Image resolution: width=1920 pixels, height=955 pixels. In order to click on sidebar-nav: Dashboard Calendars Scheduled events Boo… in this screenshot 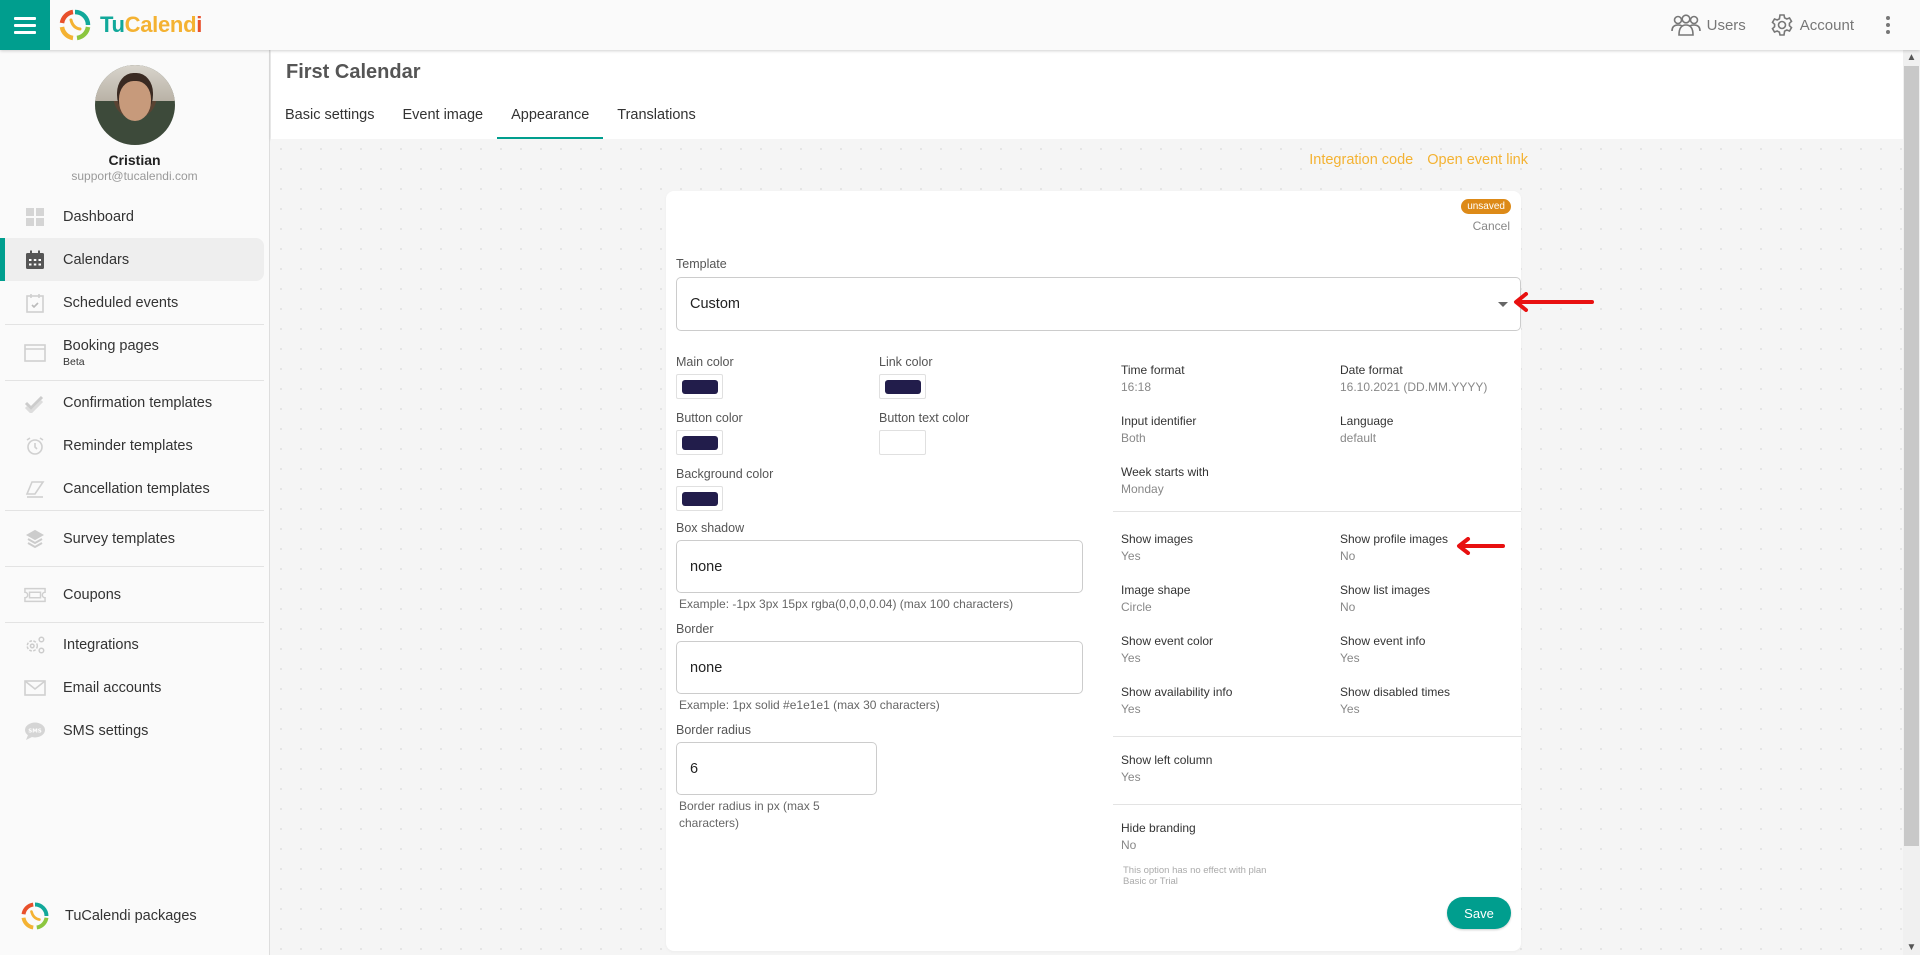, I will do `click(134, 473)`.